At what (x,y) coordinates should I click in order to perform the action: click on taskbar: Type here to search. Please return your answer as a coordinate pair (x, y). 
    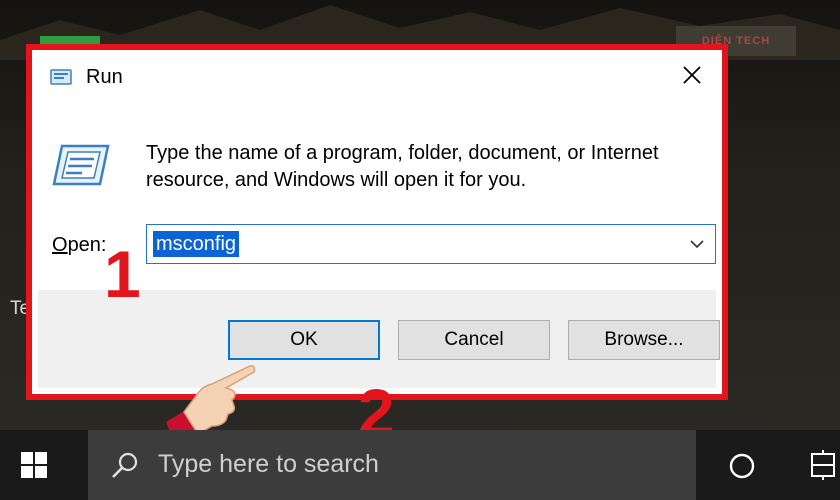
    Looking at the image, I should click on (420, 465).